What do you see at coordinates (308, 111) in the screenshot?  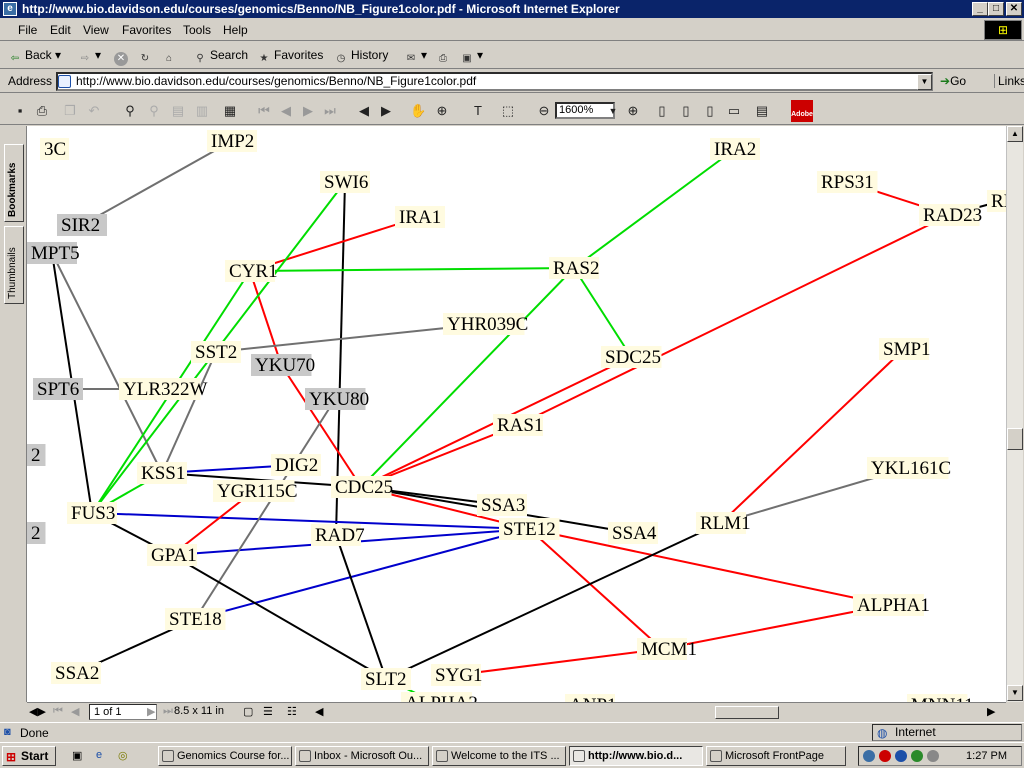 I see `next-page-icon: ▶` at bounding box center [308, 111].